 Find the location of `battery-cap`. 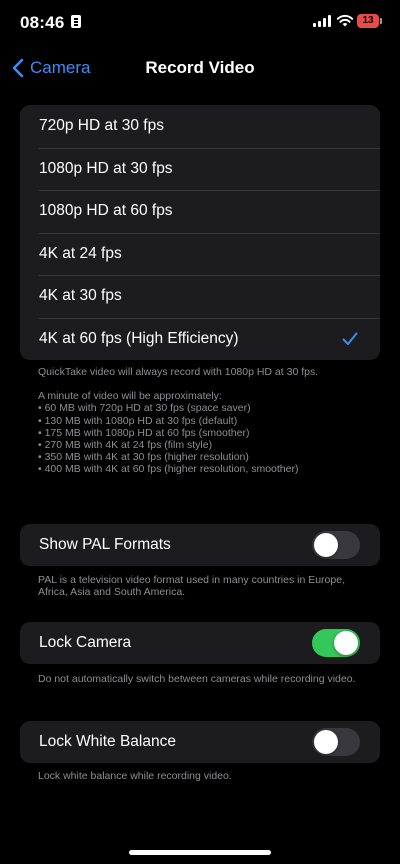

battery-cap is located at coordinates (381, 21).